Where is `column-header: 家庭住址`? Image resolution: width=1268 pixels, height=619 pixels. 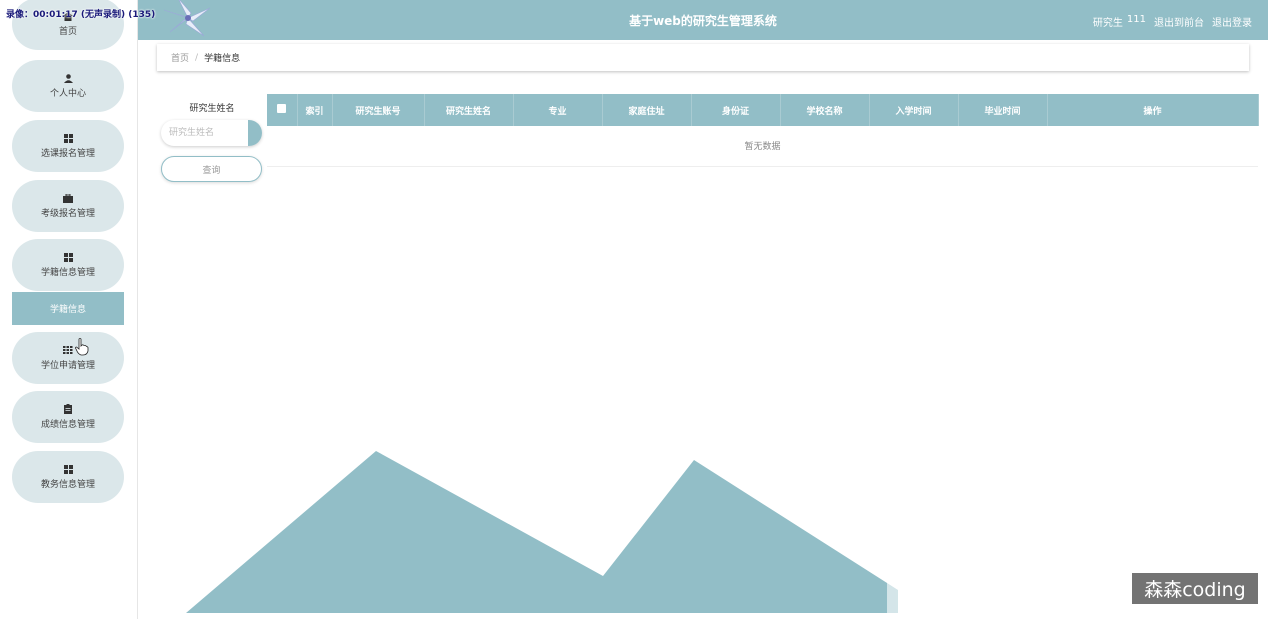 column-header: 家庭住址 is located at coordinates (647, 110).